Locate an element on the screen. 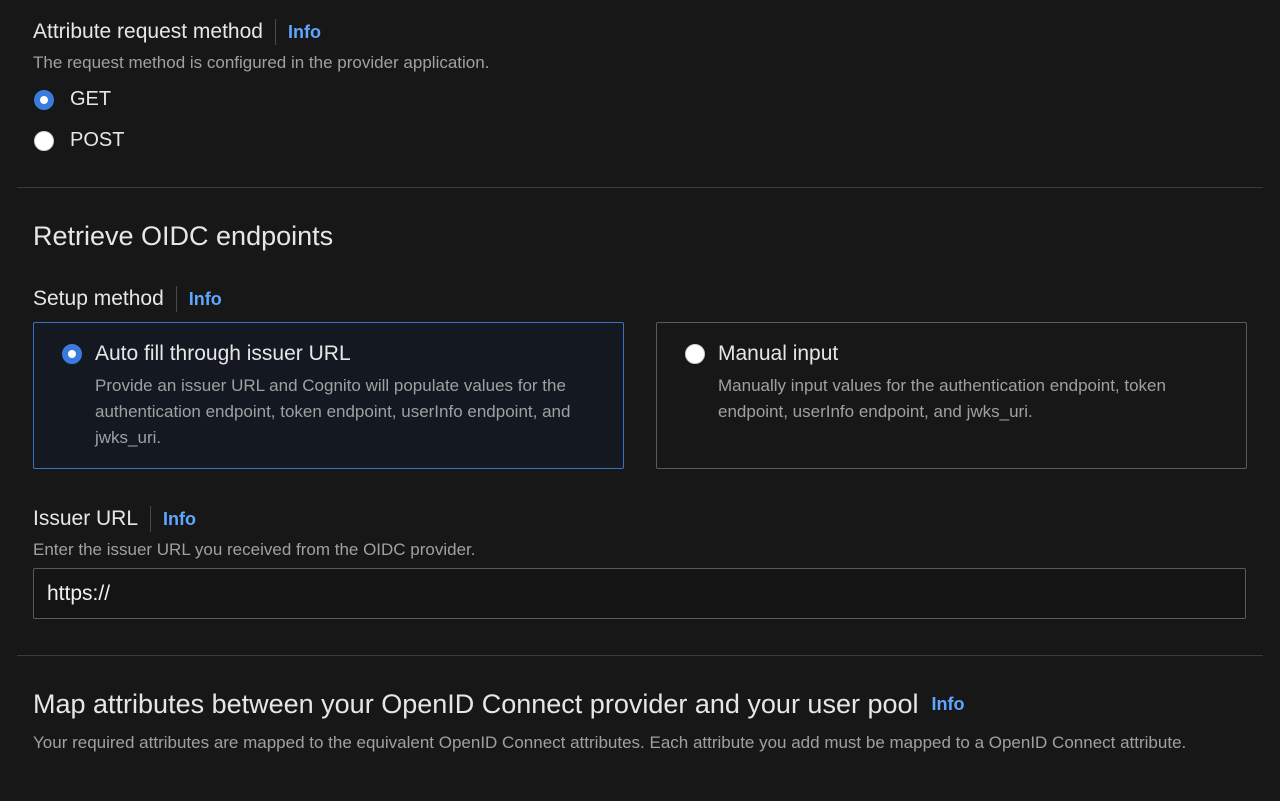 The height and width of the screenshot is (801, 1280). issuer-url-header: Issuer URL Info is located at coordinates (114, 519).